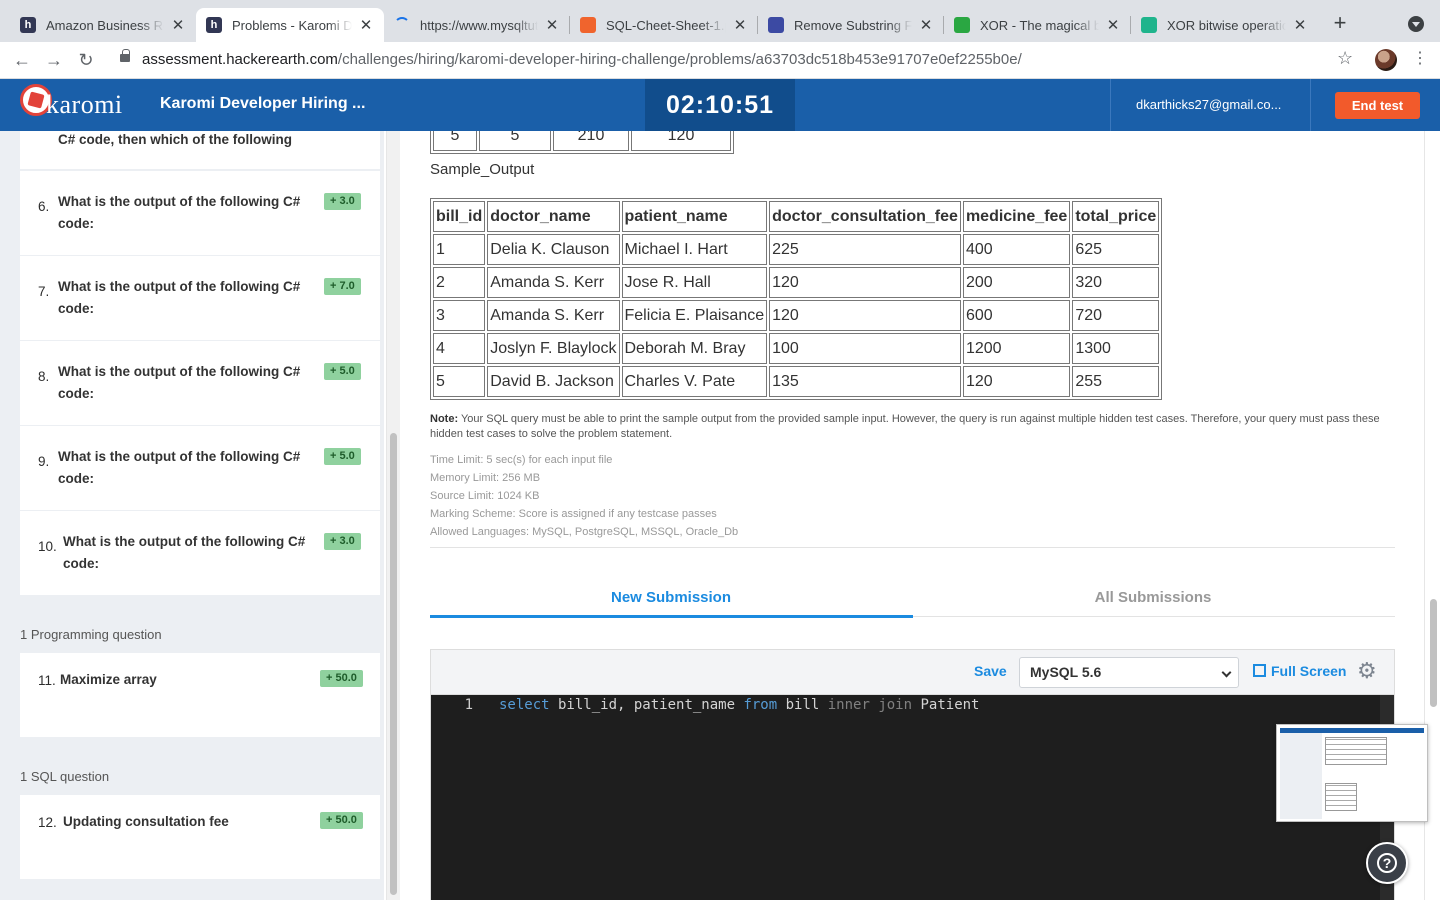 The width and height of the screenshot is (1440, 900). I want to click on tab-title: Amazon Business Res, so click(105, 25).